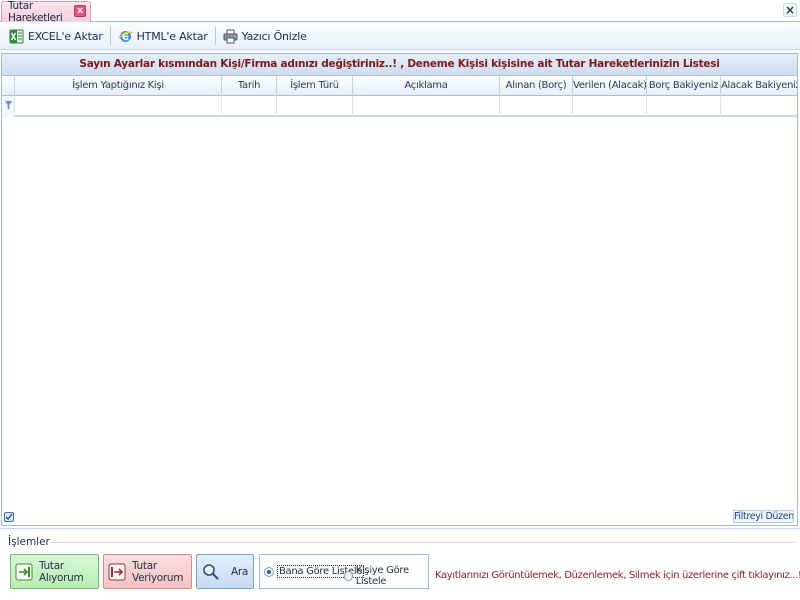 Image resolution: width=800 pixels, height=600 pixels. Describe the element at coordinates (759, 86) in the screenshot. I see `column-header-credit-balance: Alacak Bakiyeniz` at that location.